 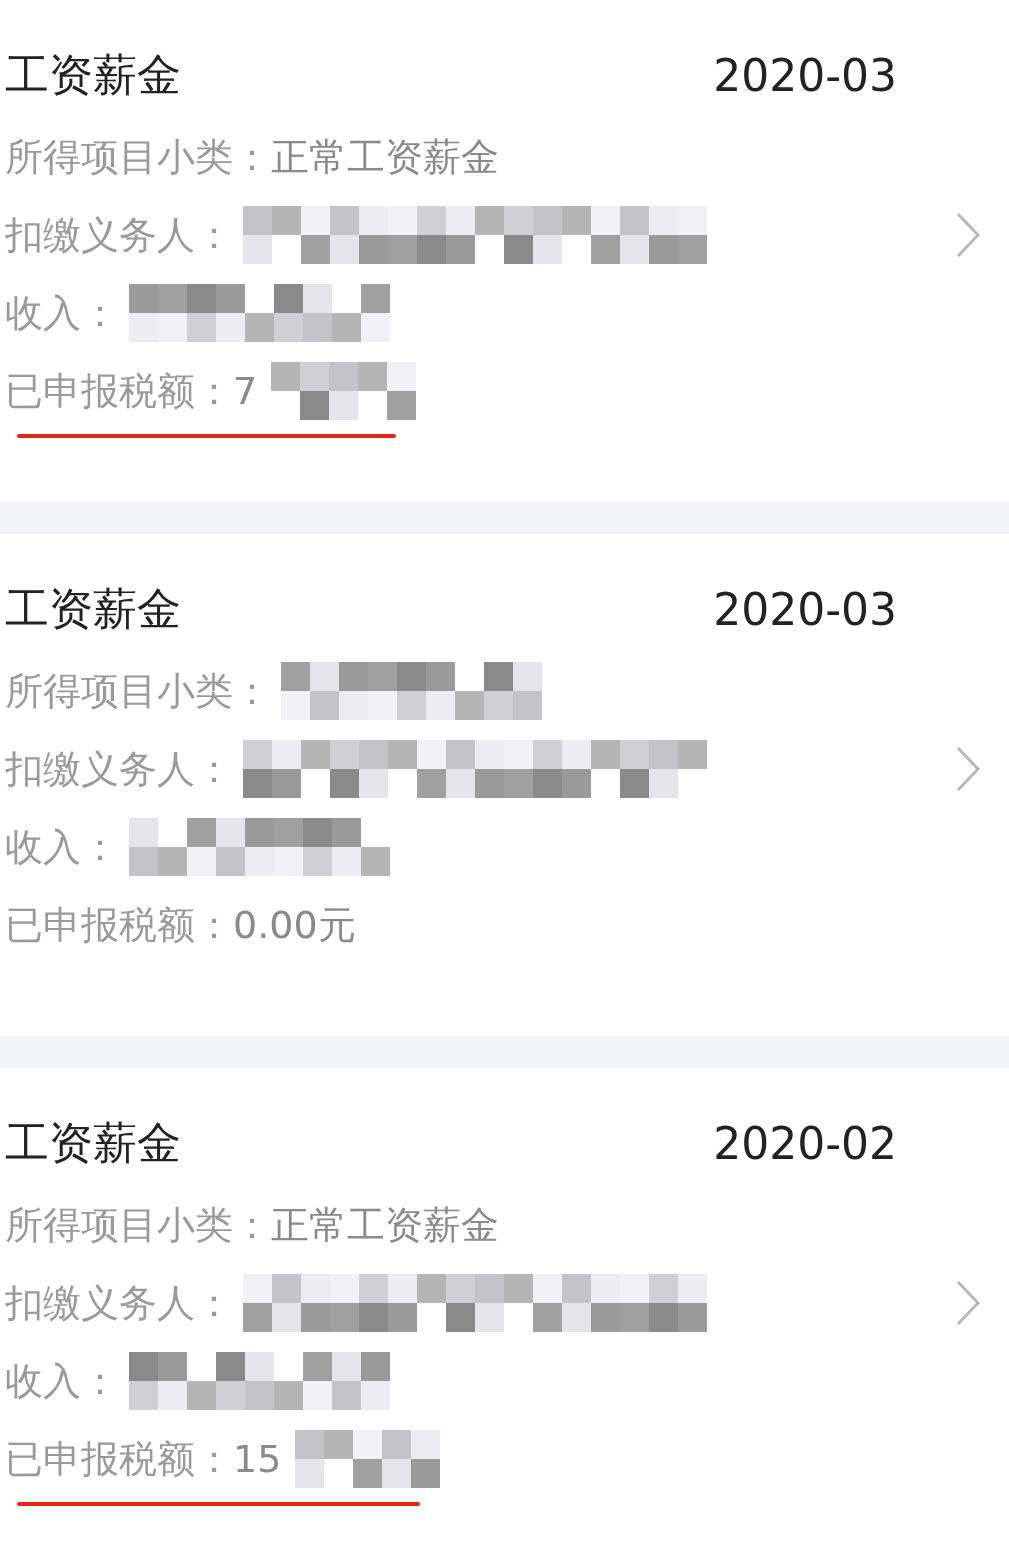 I want to click on record-period: 2020-02, so click(x=805, y=1143).